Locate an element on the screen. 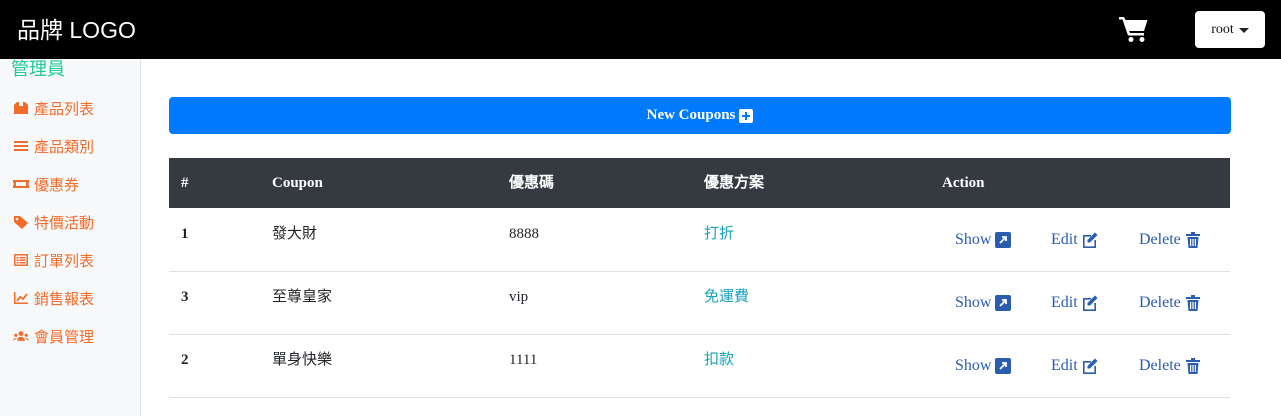  sidebar: 管理員 產品列表 產品類別 優惠券 特價活動 訂單列表 銷售報表 會員管理 is located at coordinates (70, 237).